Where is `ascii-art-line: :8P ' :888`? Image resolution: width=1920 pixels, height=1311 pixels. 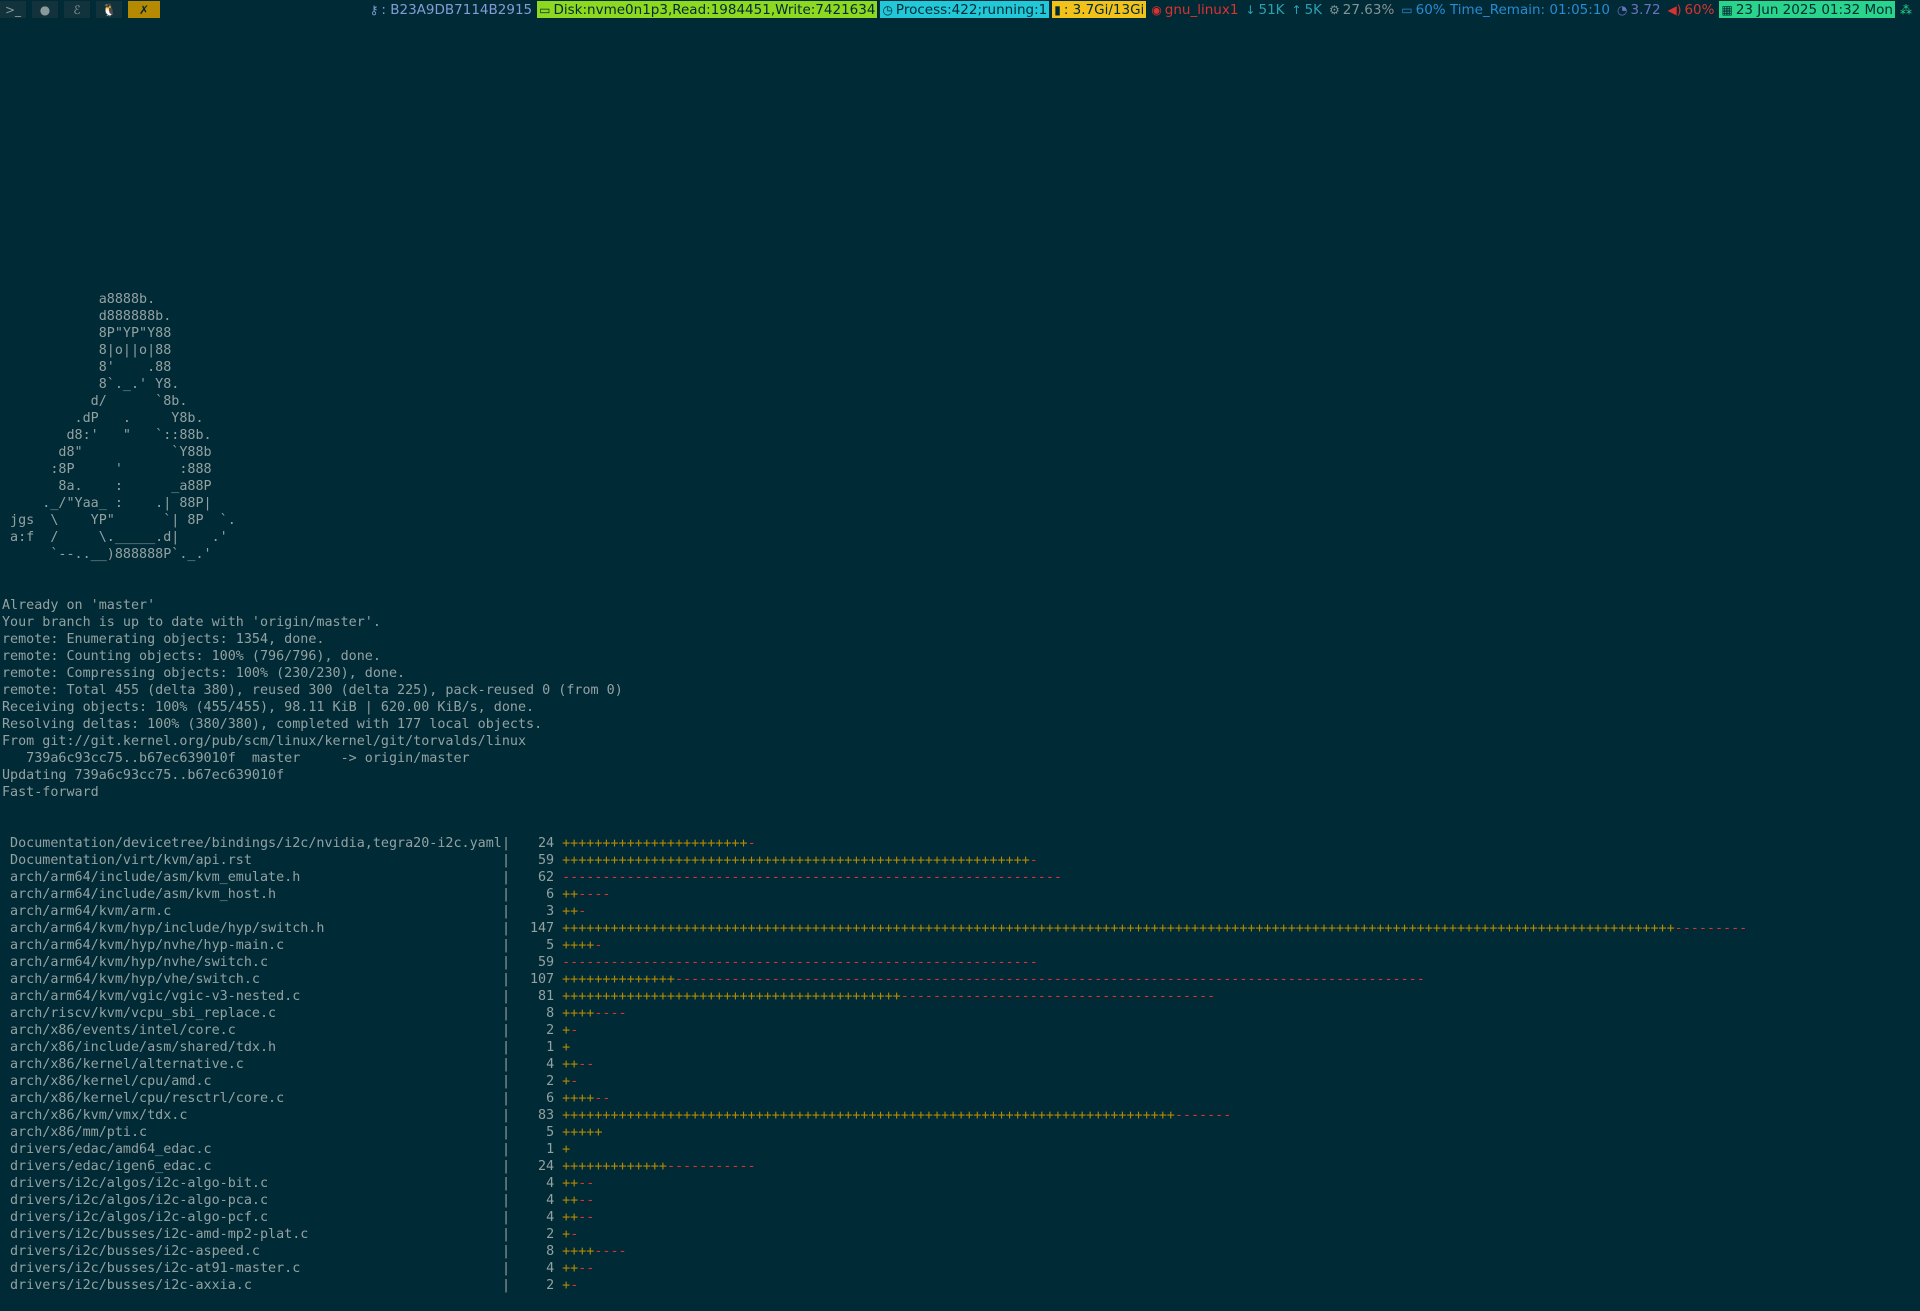
ascii-art-line: :8P ' :888 is located at coordinates (107, 469).